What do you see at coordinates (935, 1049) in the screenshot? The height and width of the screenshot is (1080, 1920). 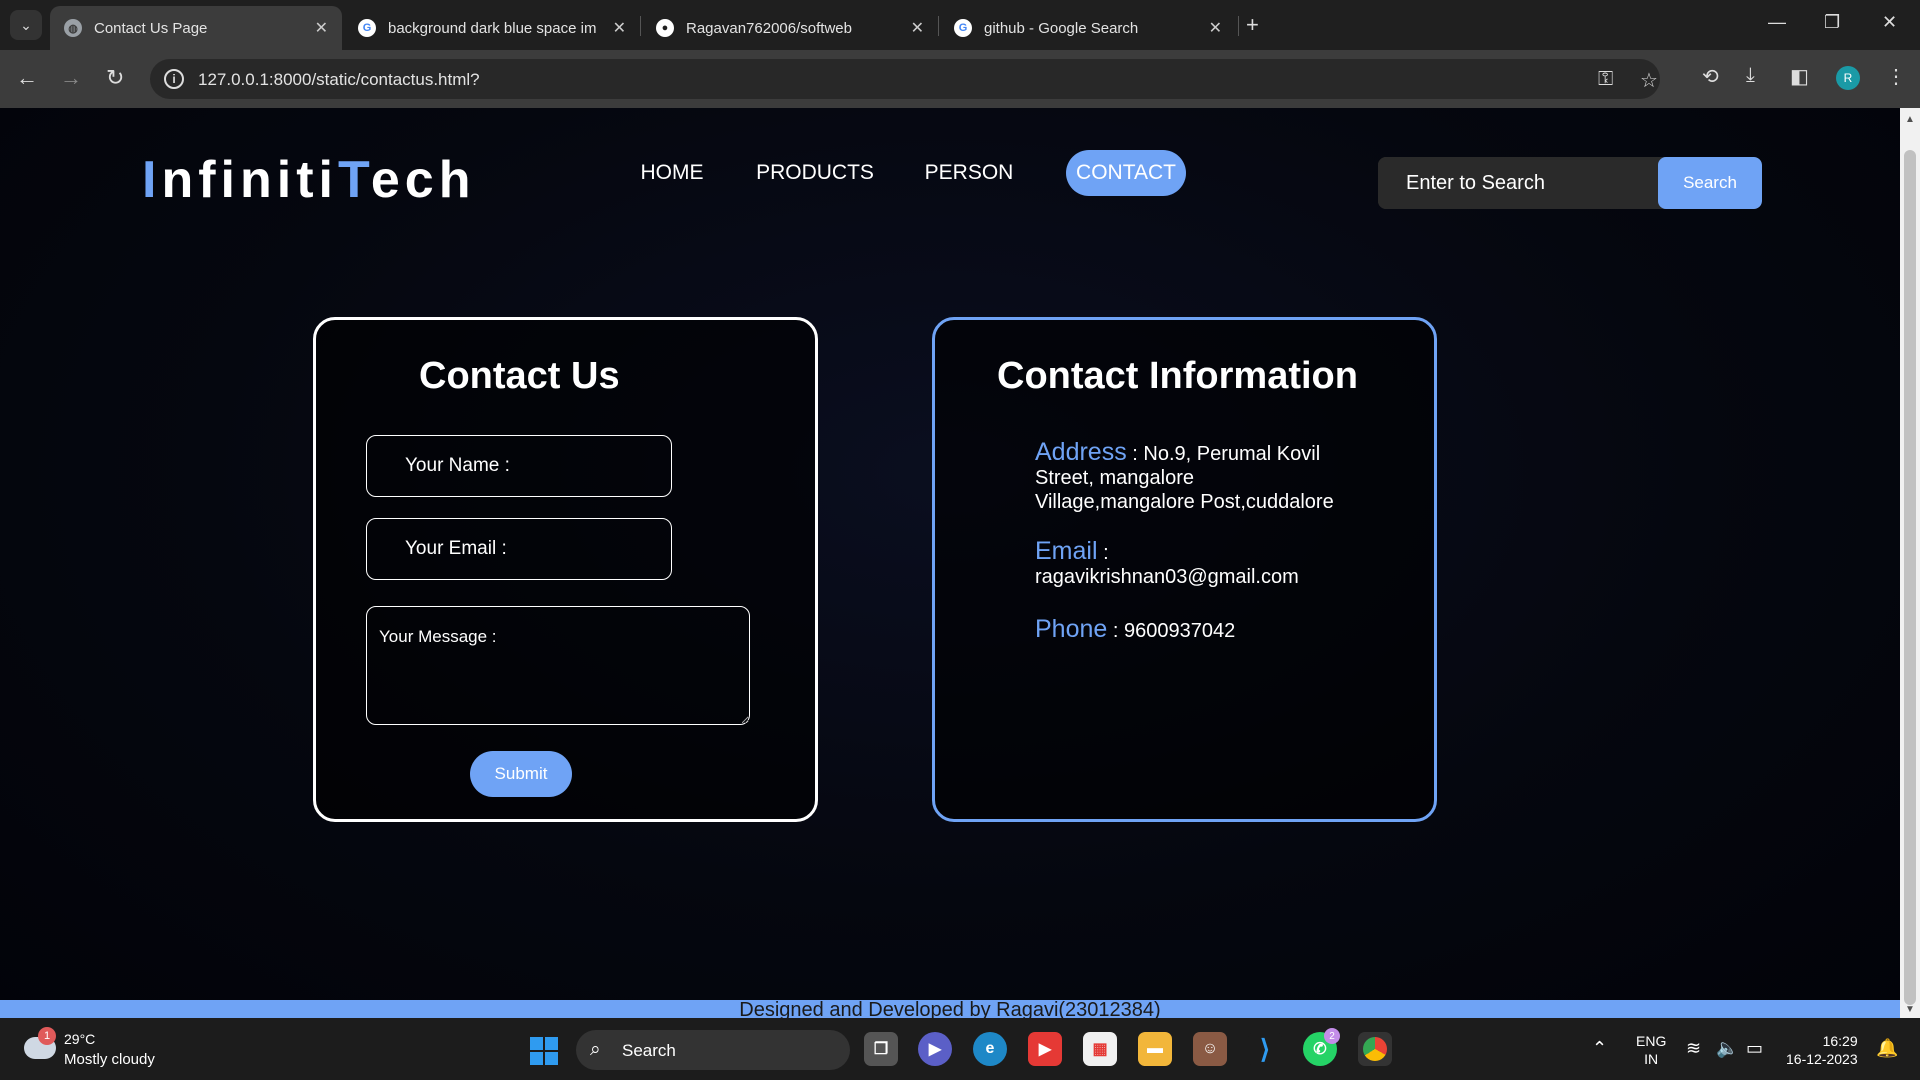 I see `teams-icon: ▶` at bounding box center [935, 1049].